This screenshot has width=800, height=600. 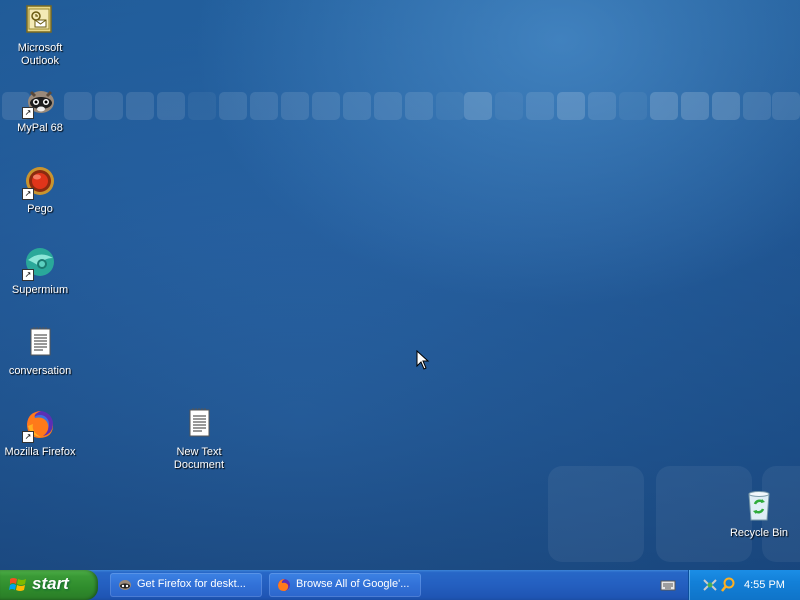 What do you see at coordinates (40, 290) in the screenshot?
I see `desktop-icon-label: Supermium` at bounding box center [40, 290].